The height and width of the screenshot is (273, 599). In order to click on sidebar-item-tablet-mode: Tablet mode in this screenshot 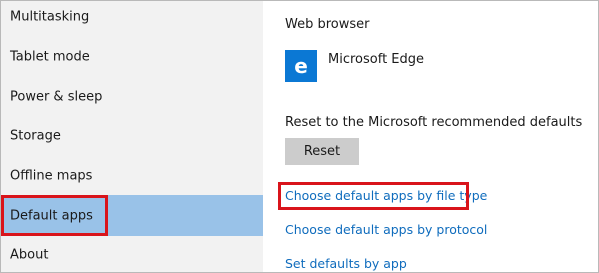, I will do `click(132, 57)`.